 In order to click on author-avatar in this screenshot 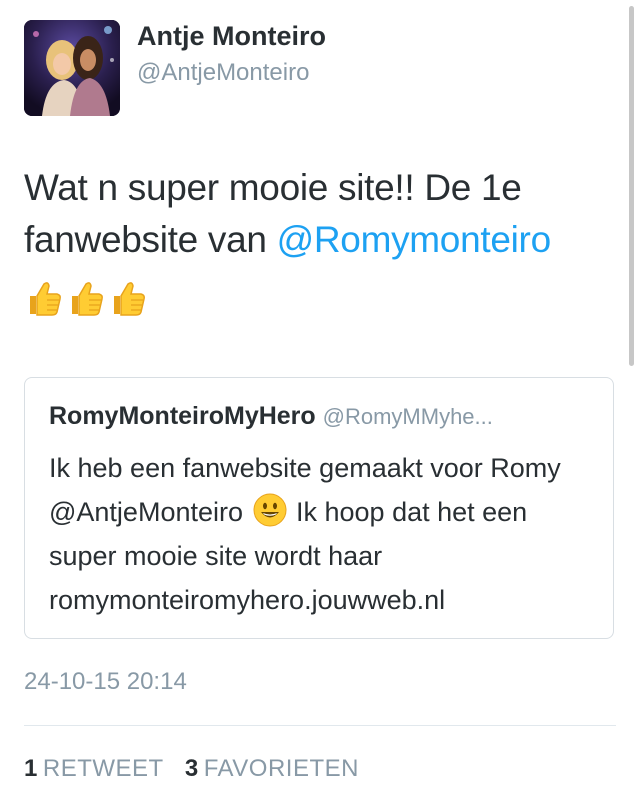, I will do `click(72, 68)`.